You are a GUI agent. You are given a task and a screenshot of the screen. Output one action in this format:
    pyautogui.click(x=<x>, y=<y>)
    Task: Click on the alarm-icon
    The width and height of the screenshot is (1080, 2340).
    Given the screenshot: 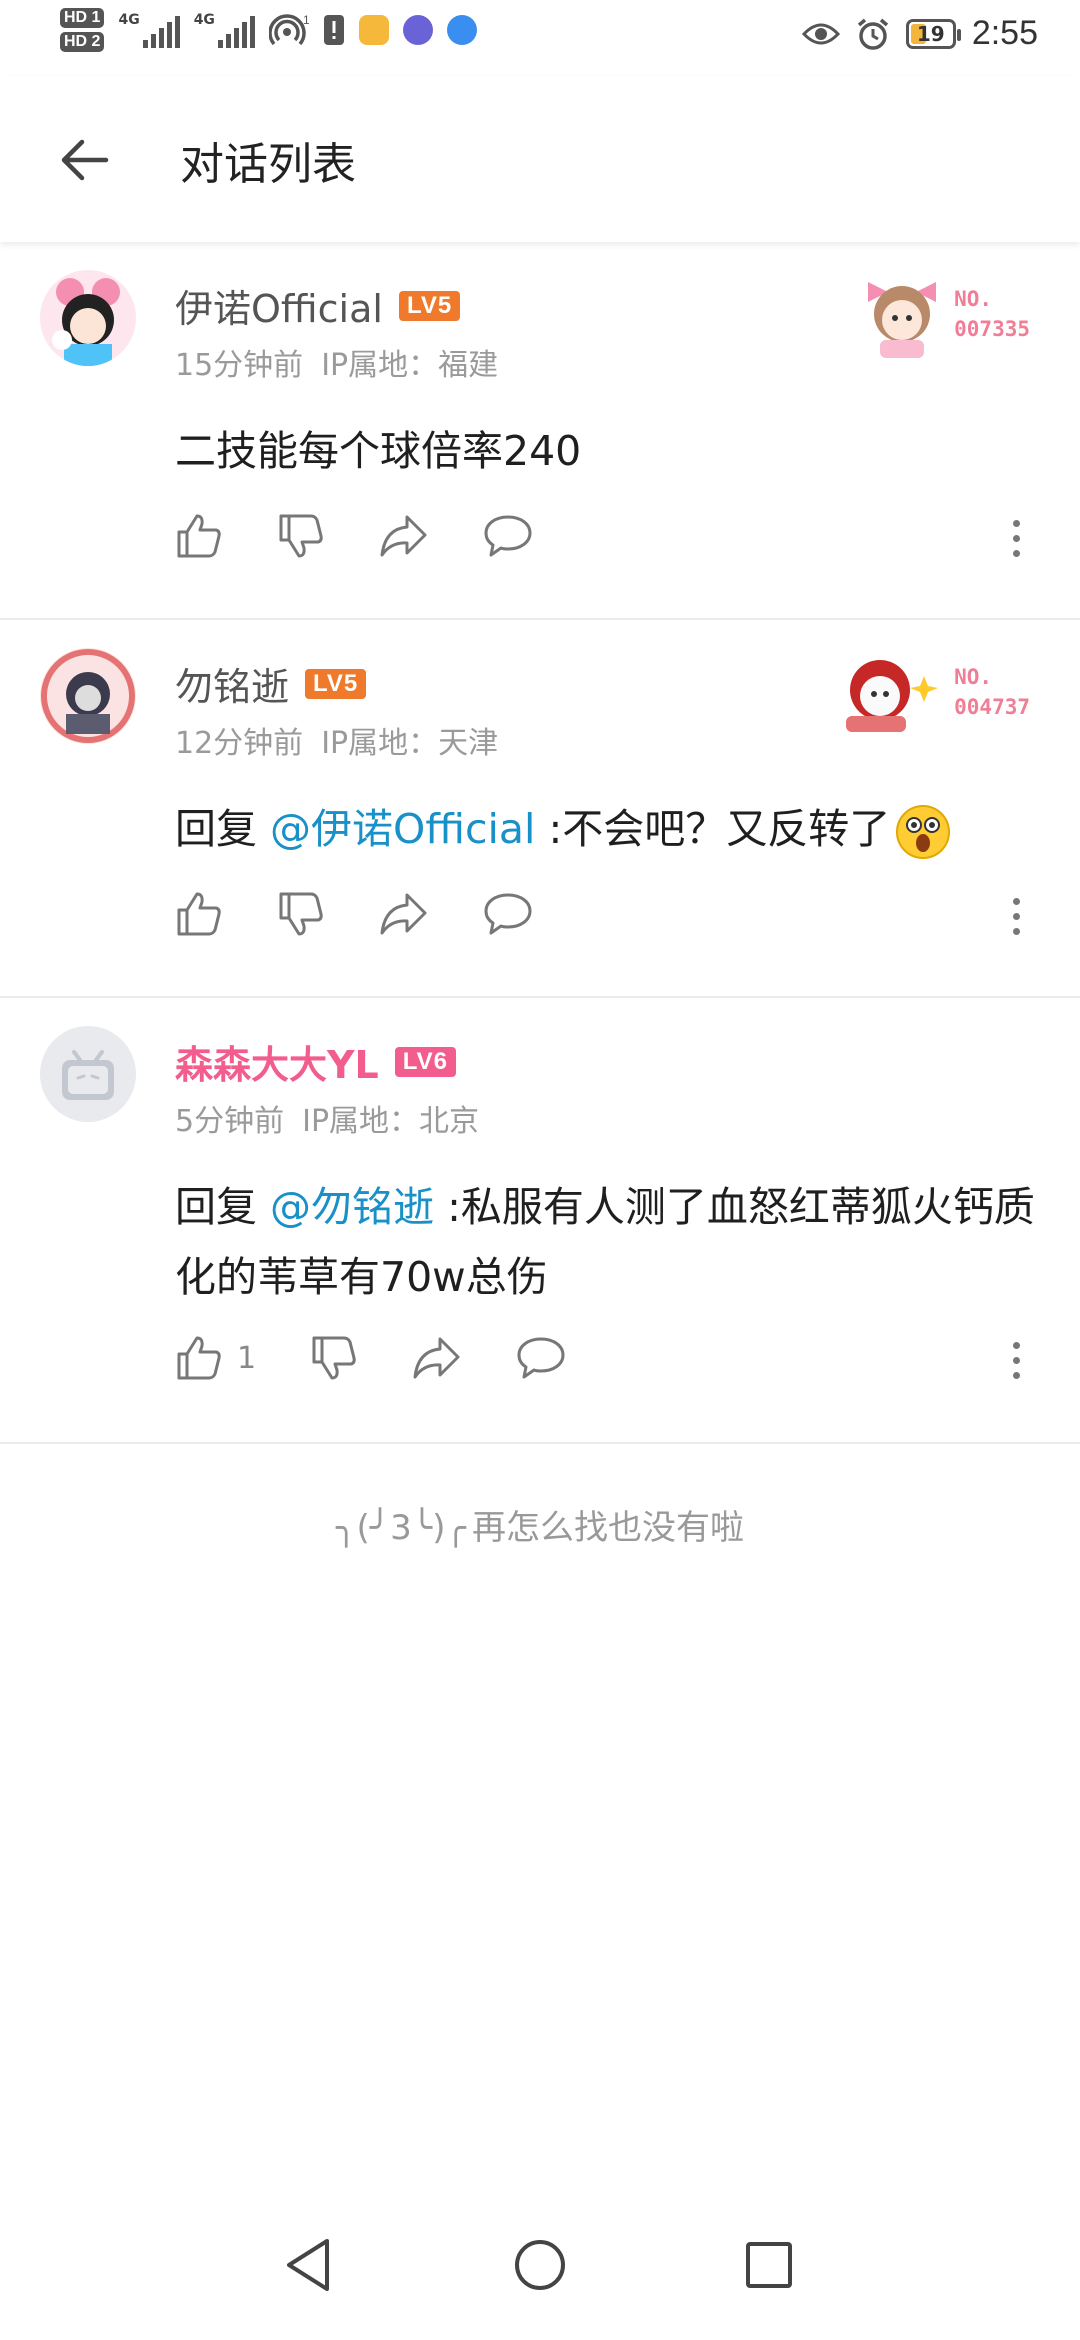 What is the action you would take?
    pyautogui.click(x=872, y=34)
    